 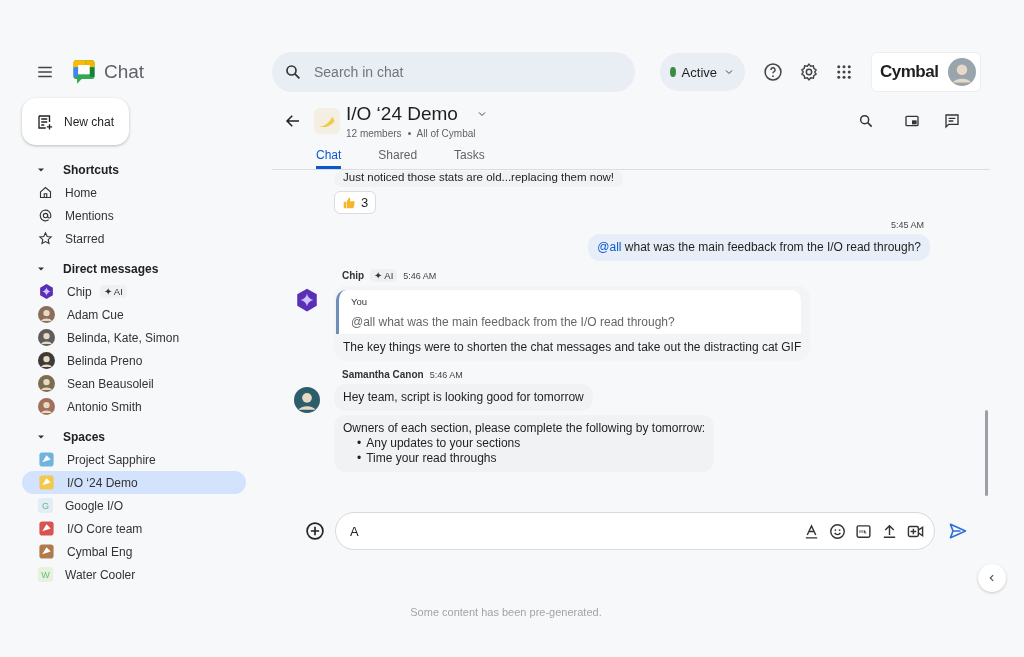 I want to click on back-arrow-icon, so click(x=293, y=121).